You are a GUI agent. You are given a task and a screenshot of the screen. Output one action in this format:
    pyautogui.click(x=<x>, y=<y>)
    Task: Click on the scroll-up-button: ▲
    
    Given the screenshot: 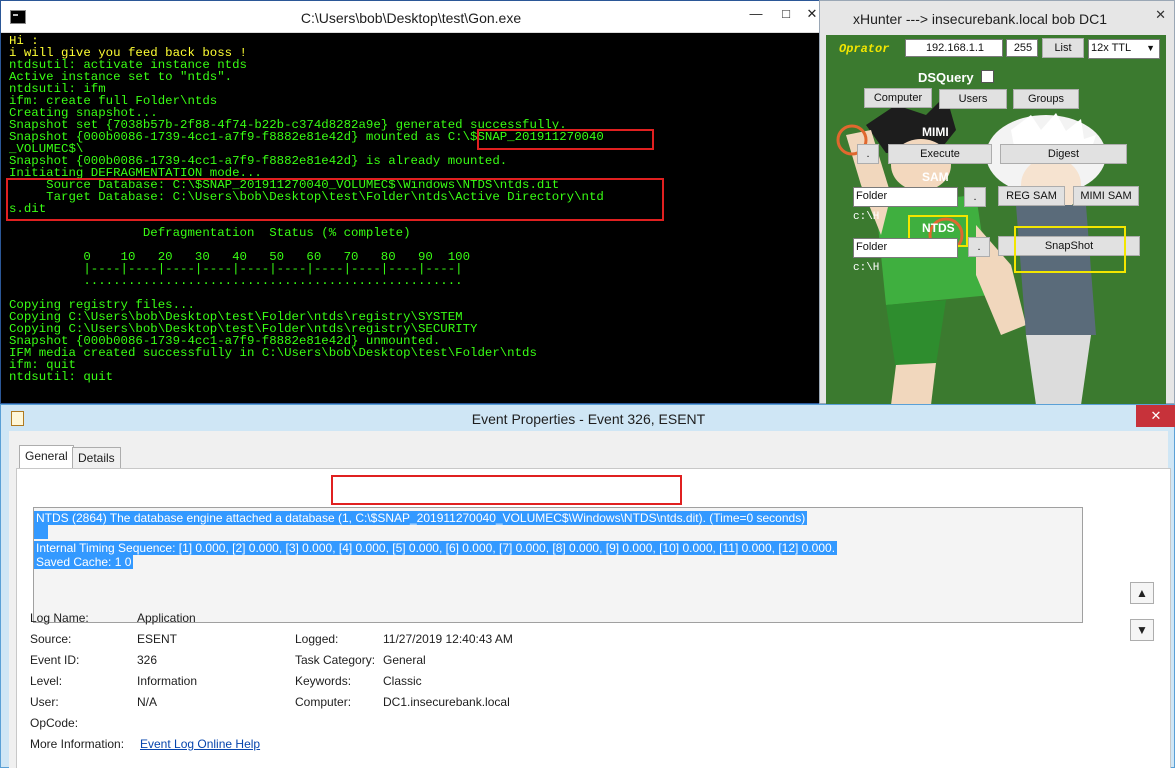 What is the action you would take?
    pyautogui.click(x=1142, y=593)
    